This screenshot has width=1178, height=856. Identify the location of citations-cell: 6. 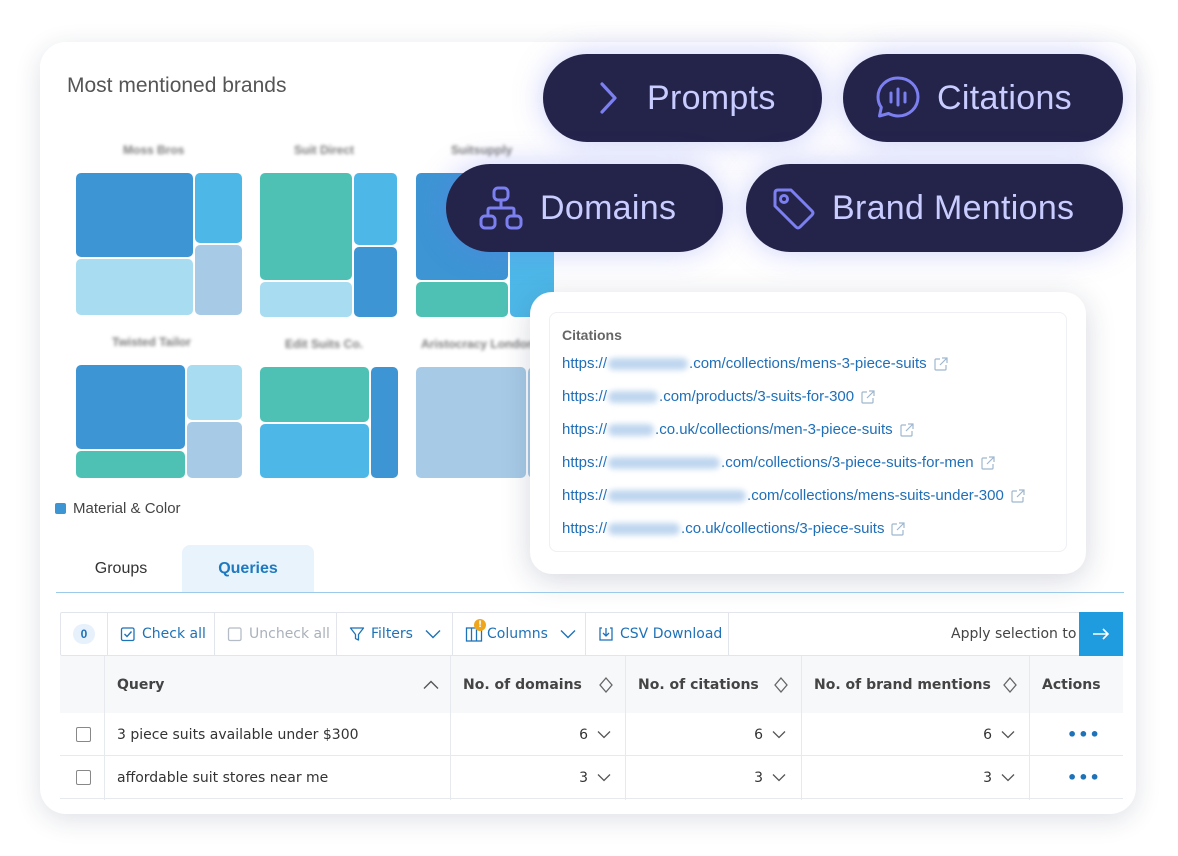
(712, 734).